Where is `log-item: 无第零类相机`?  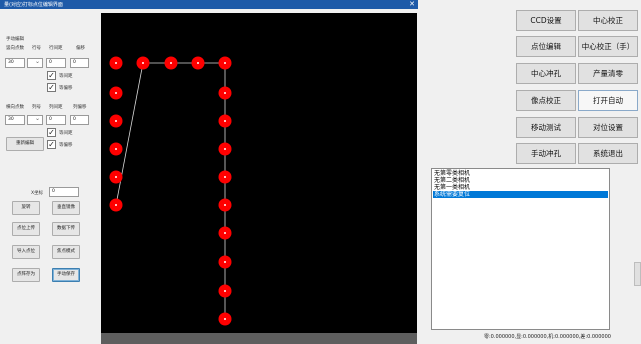
log-item: 无第零类相机 is located at coordinates (520, 173).